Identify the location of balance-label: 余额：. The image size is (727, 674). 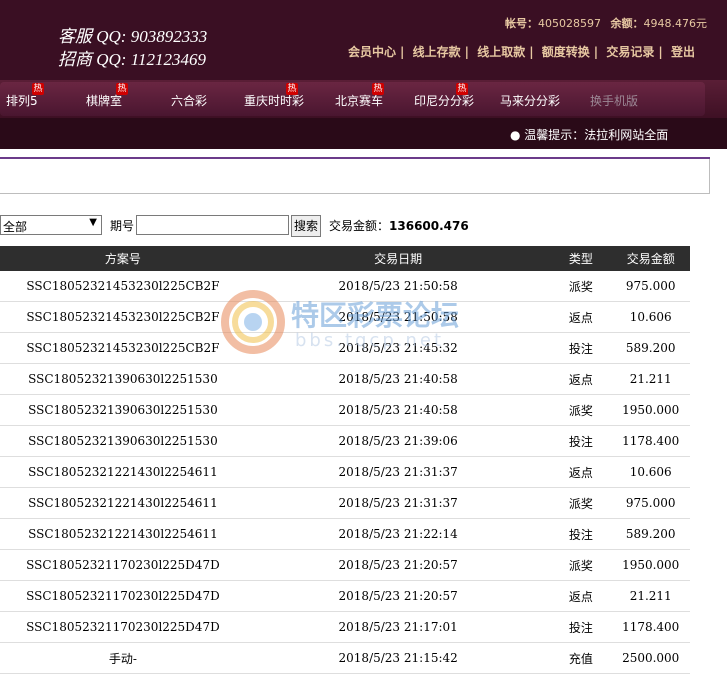
(627, 23).